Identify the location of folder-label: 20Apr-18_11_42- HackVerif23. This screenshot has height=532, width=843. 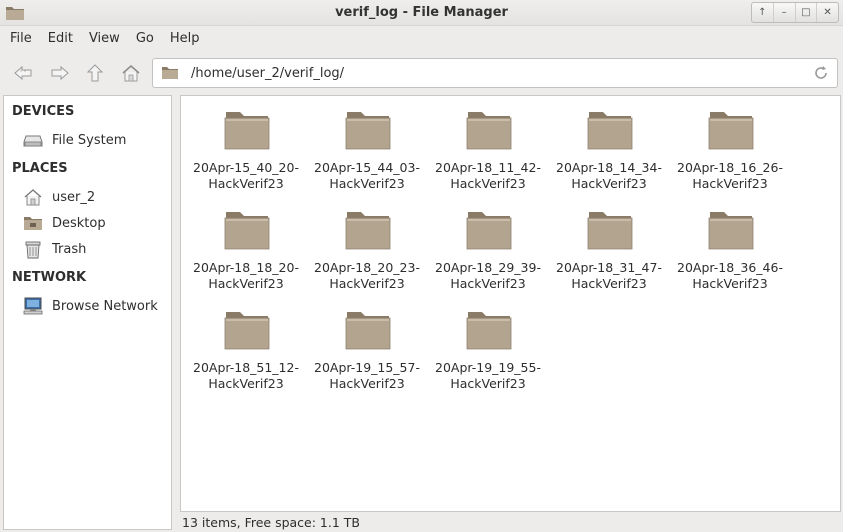
(488, 176).